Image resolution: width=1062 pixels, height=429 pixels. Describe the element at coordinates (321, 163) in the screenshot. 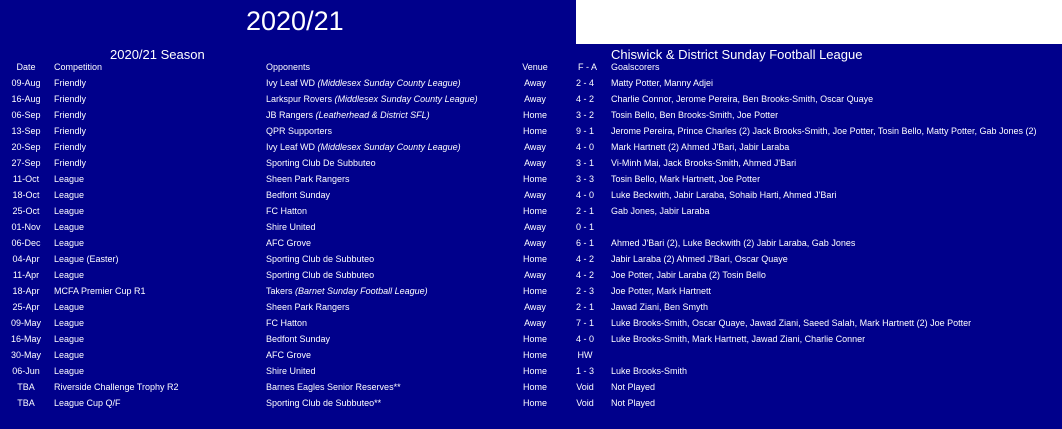

I see `fixture-opponent: Sporting Club De Subbuteo` at that location.